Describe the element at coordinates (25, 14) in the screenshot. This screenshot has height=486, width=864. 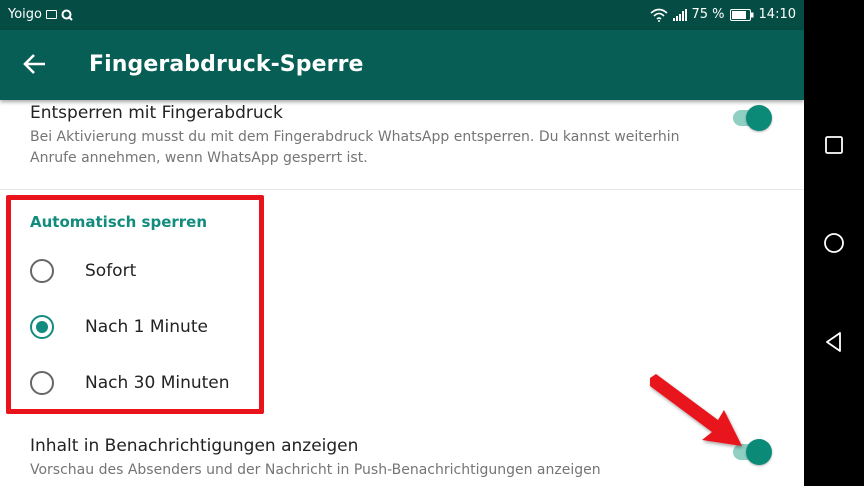
I see `carrier-name: Yoigo` at that location.